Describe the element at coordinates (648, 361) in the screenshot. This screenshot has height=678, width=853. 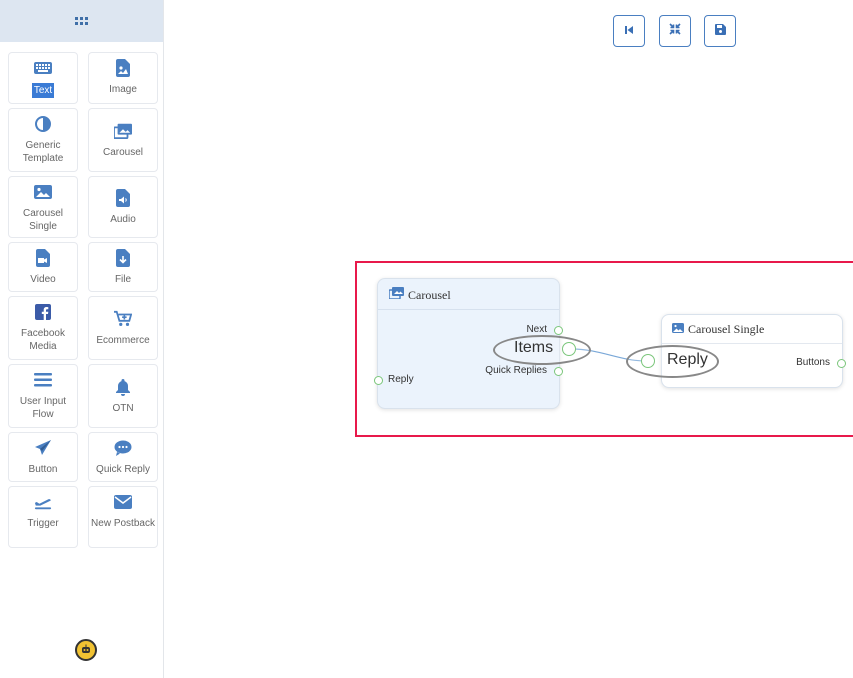
I see `reply-input-port` at that location.